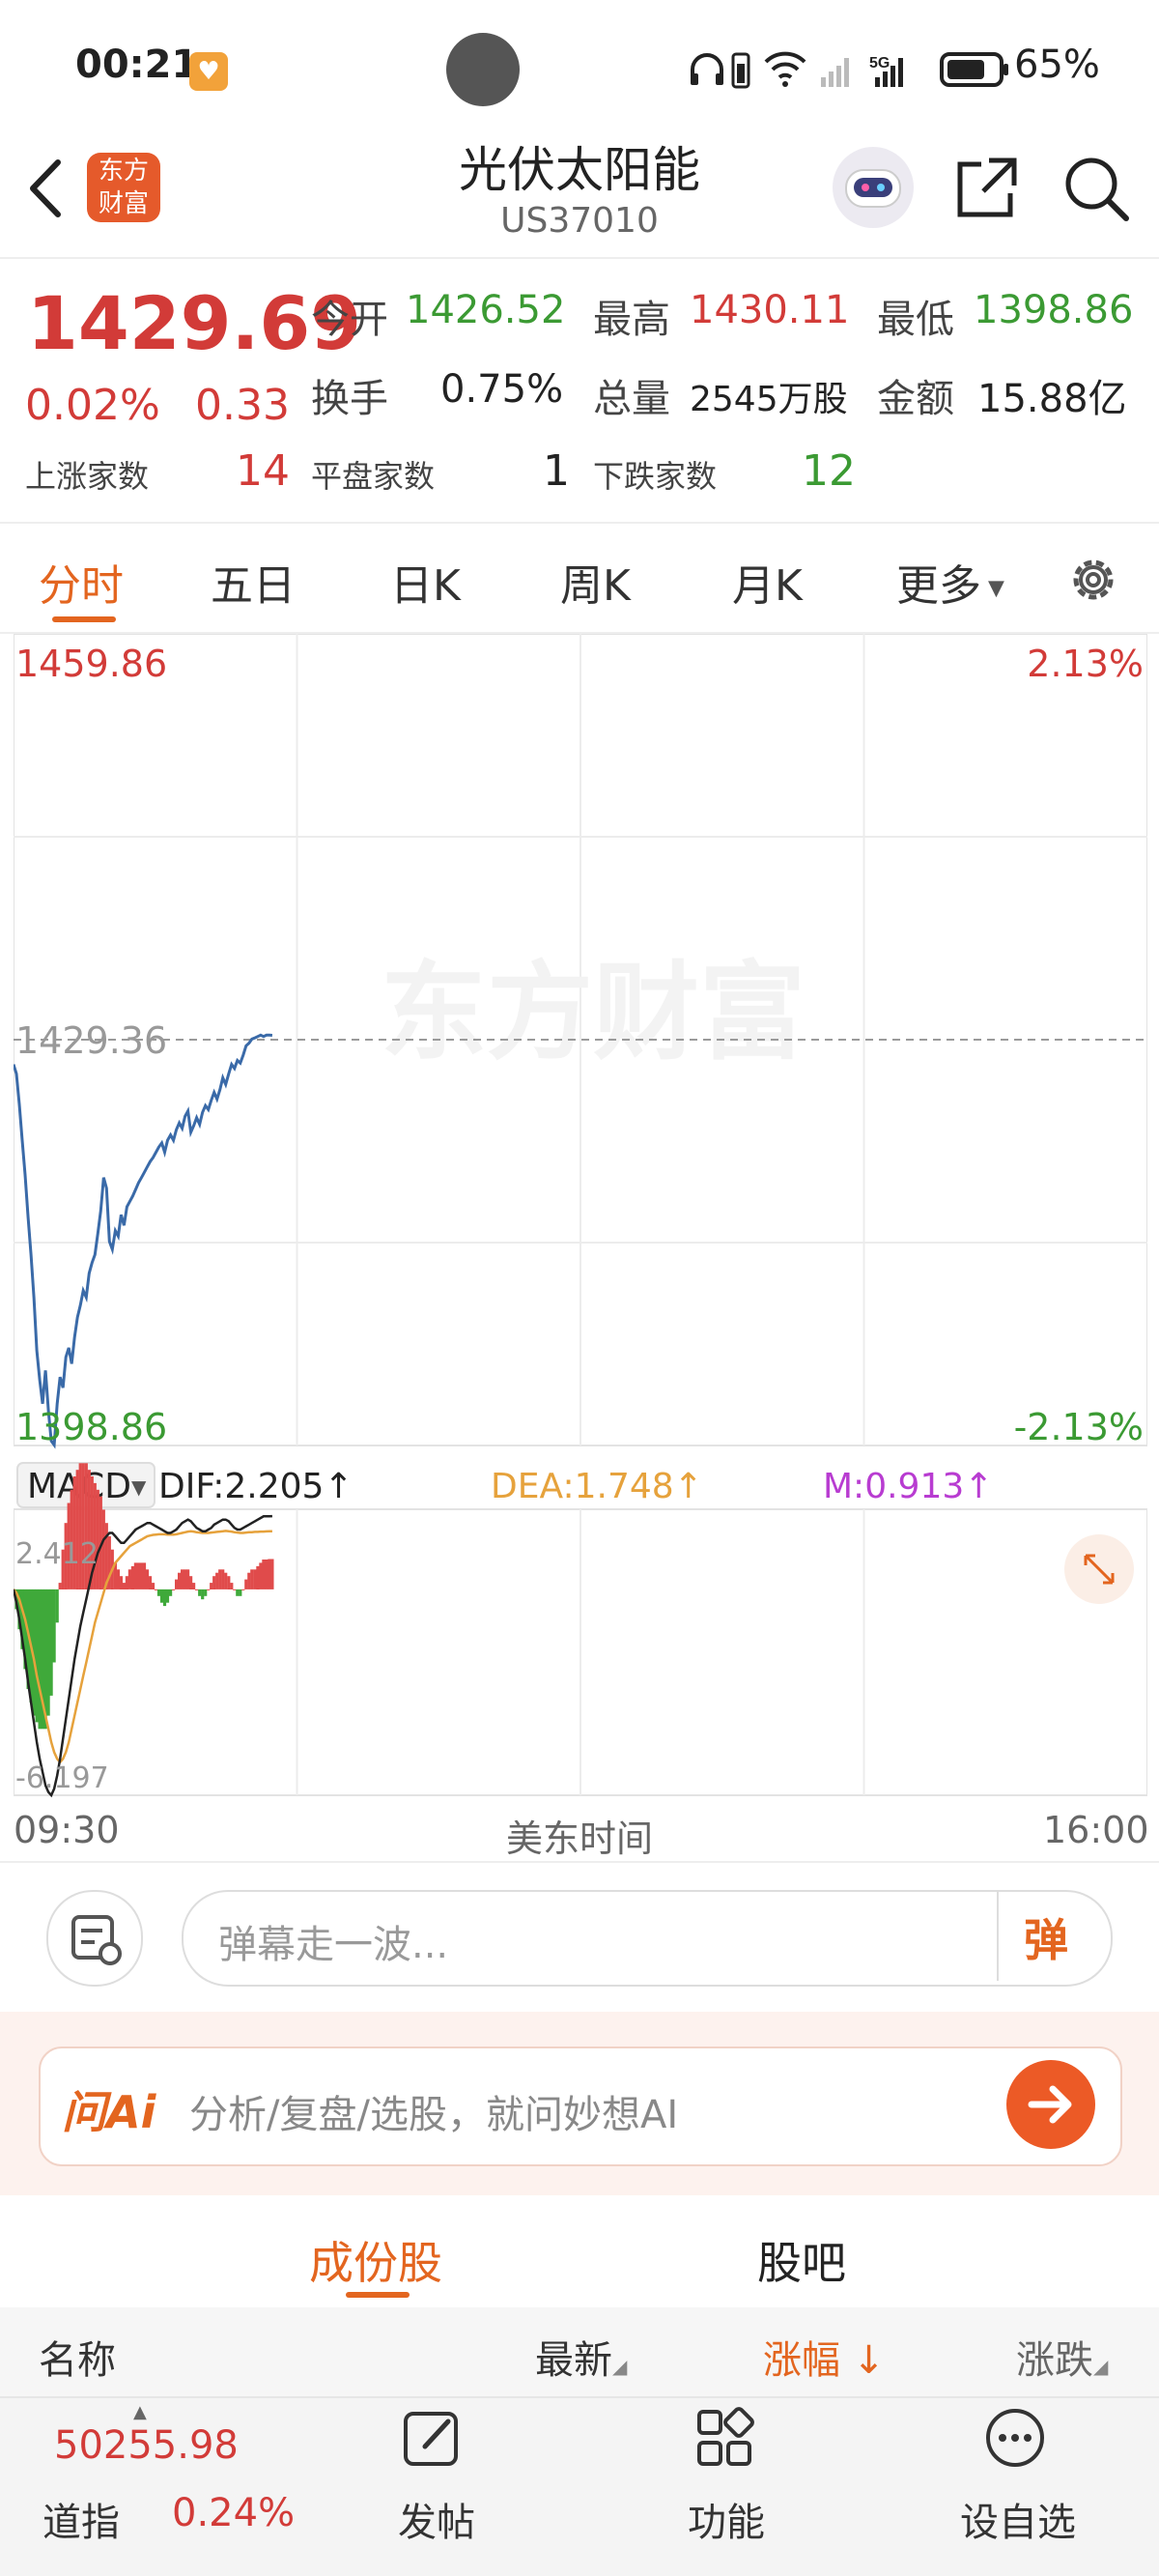 This screenshot has height=2576, width=1159. What do you see at coordinates (740, 2486) in the screenshot?
I see `functions-button: 功能` at bounding box center [740, 2486].